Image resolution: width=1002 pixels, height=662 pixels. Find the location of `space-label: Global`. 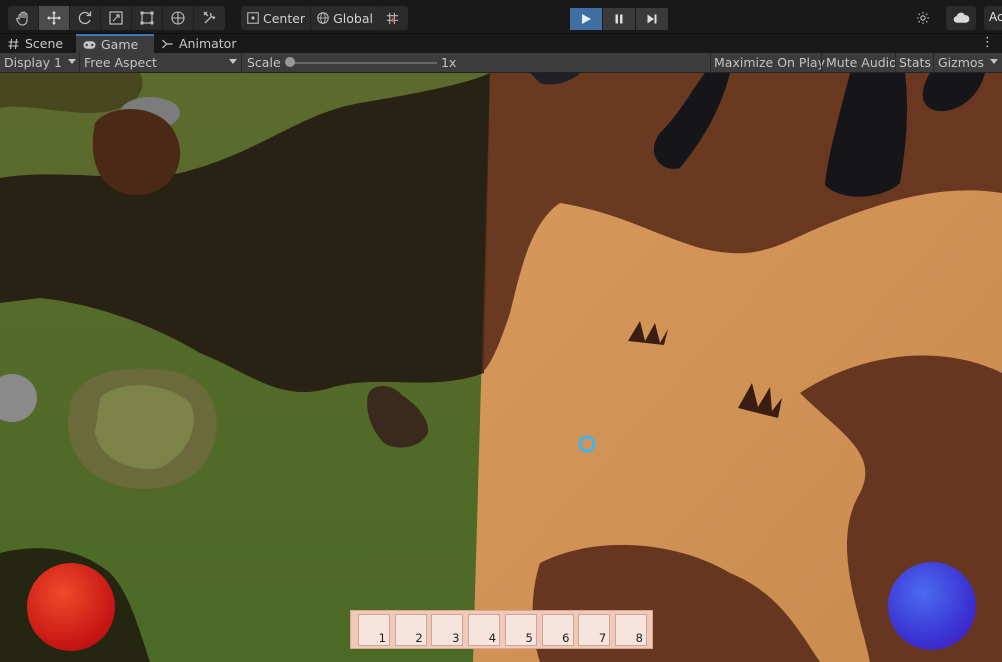

space-label: Global is located at coordinates (353, 18).